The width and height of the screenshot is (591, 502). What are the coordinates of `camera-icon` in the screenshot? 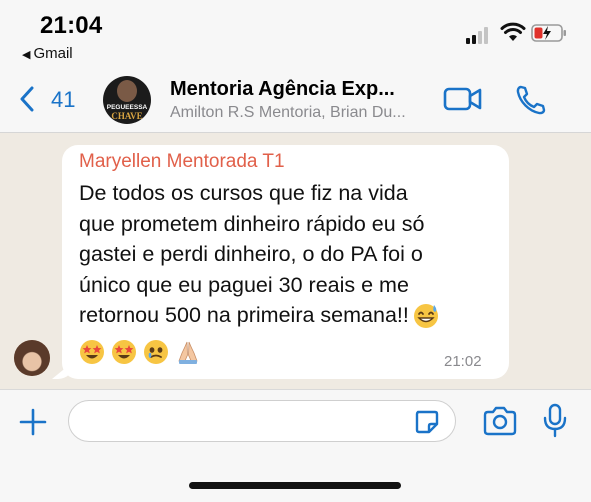 It's located at (500, 421).